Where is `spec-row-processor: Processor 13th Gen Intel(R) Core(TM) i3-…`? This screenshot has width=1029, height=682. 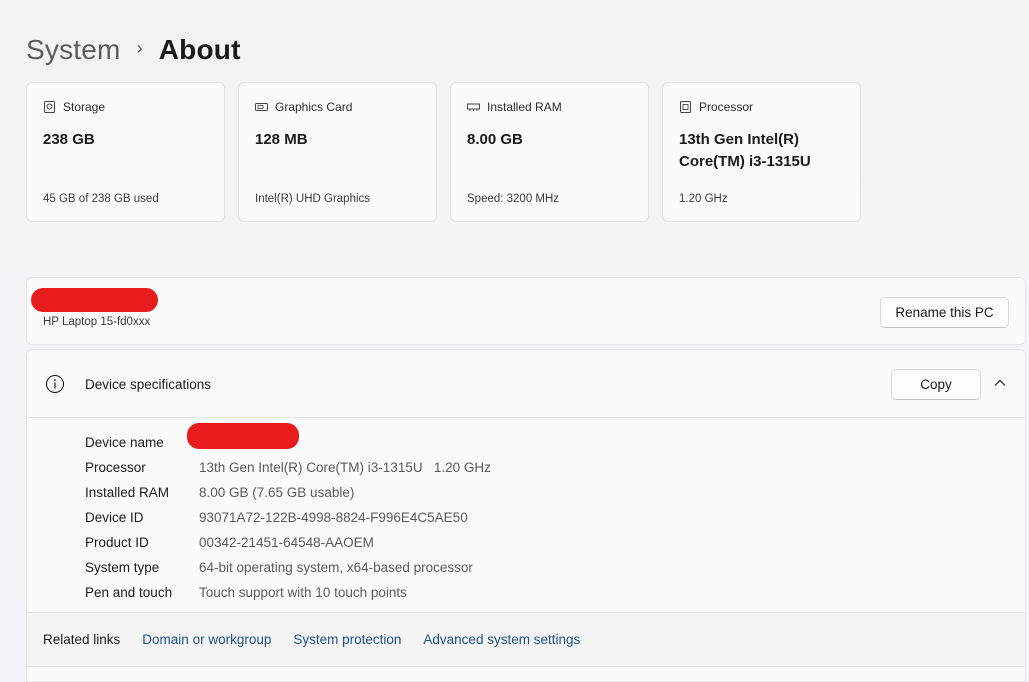 spec-row-processor: Processor 13th Gen Intel(R) Core(TM) i3-… is located at coordinates (288, 467).